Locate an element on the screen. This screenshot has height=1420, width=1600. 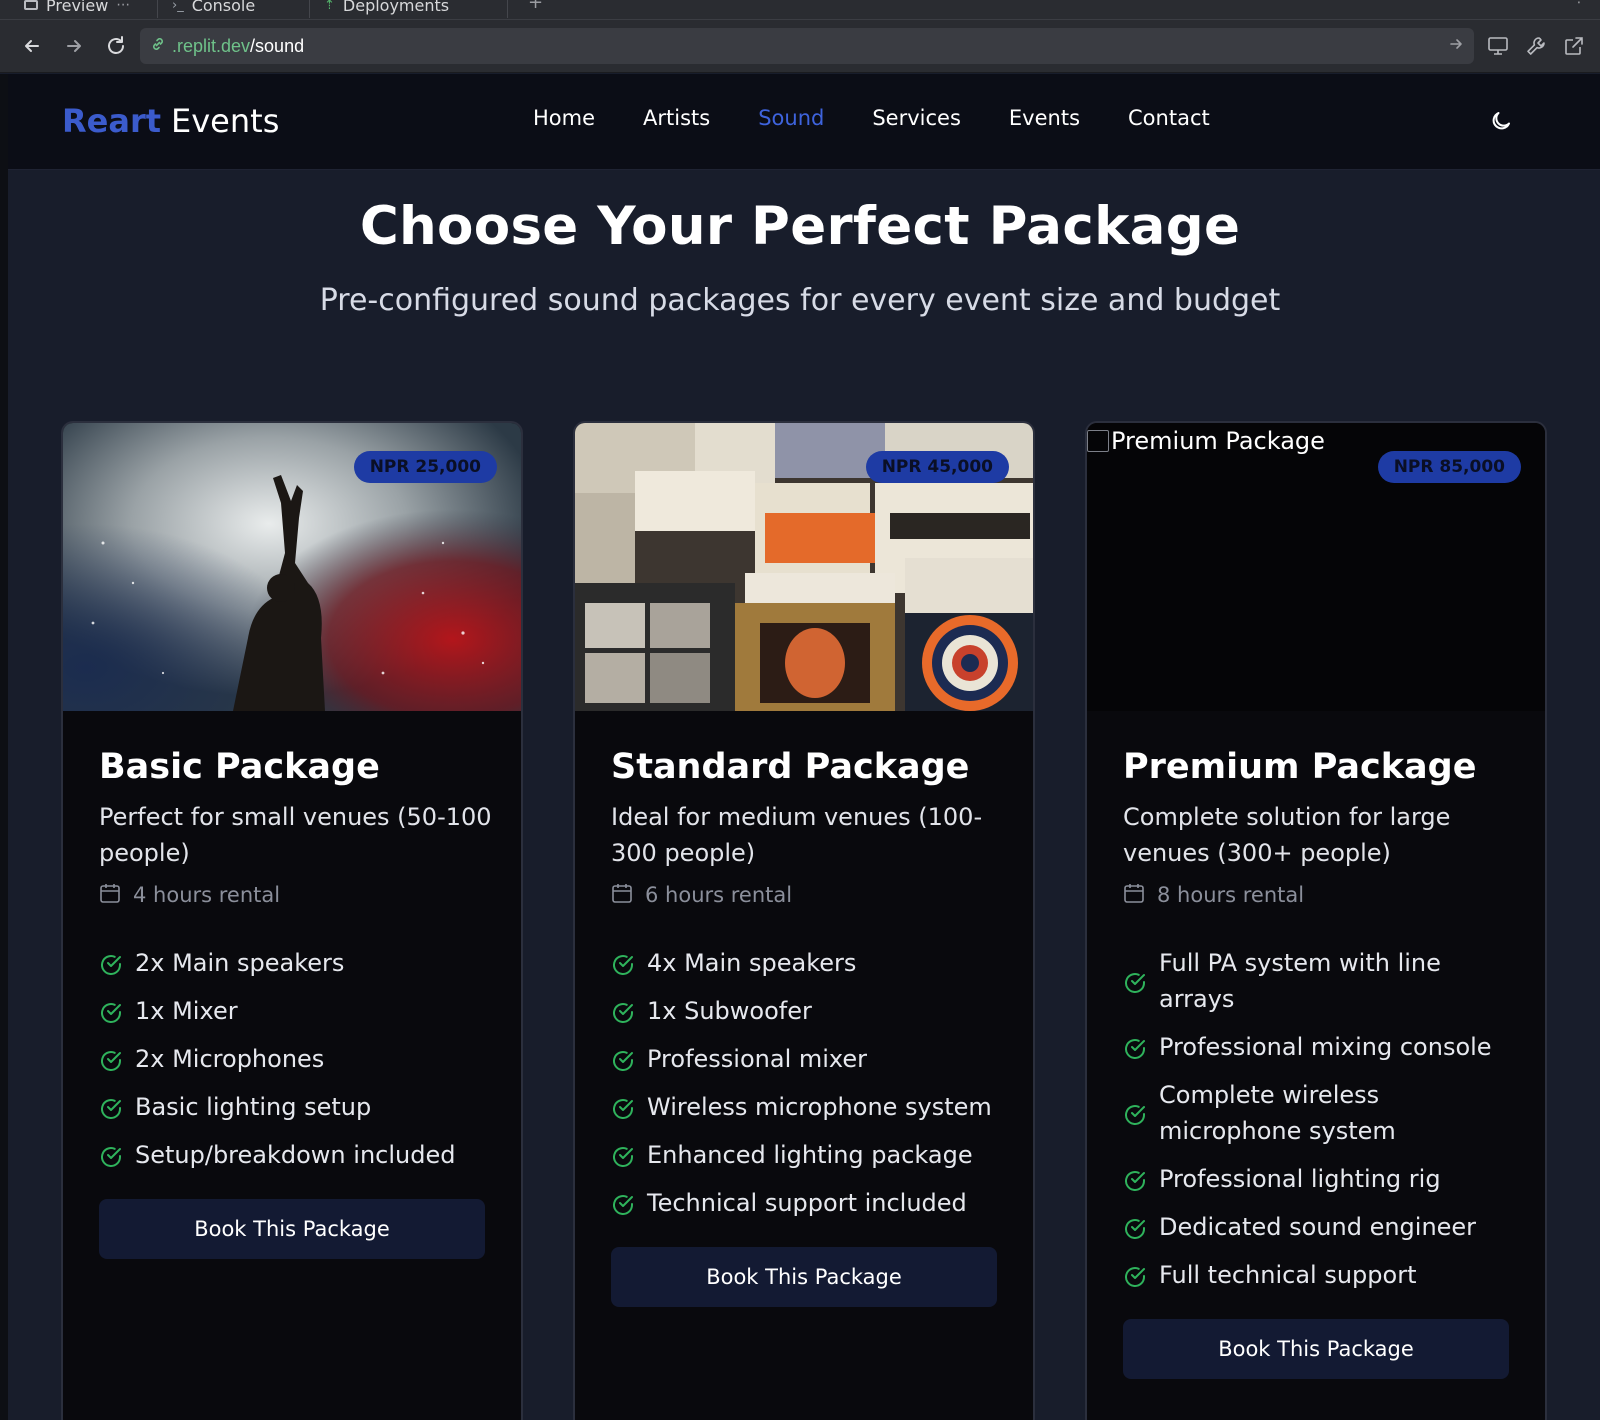
price-text: NPR 45,000 is located at coordinates (937, 467).